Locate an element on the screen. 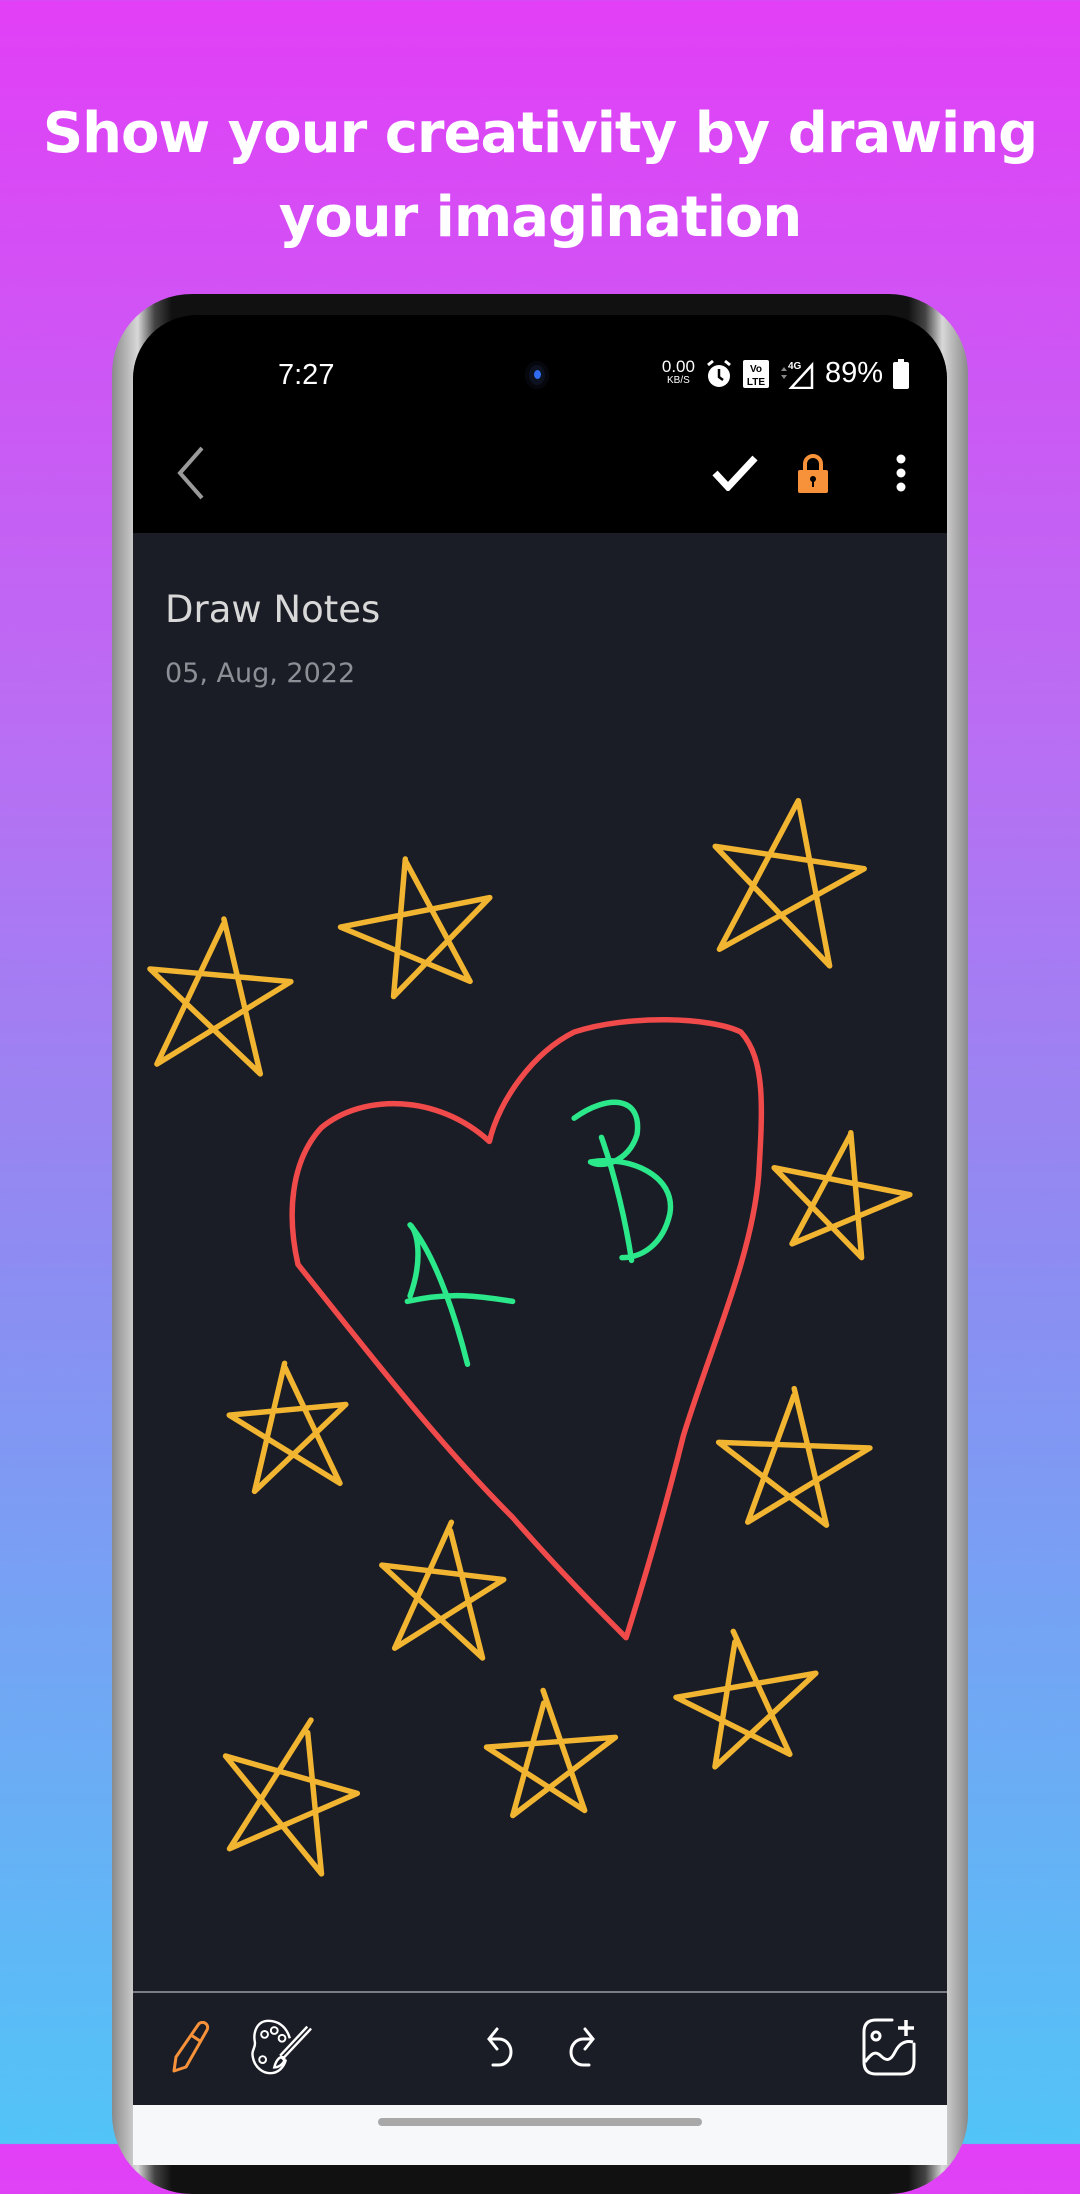 This screenshot has width=1080, height=2194. letter-b-drawing is located at coordinates (622, 1181).